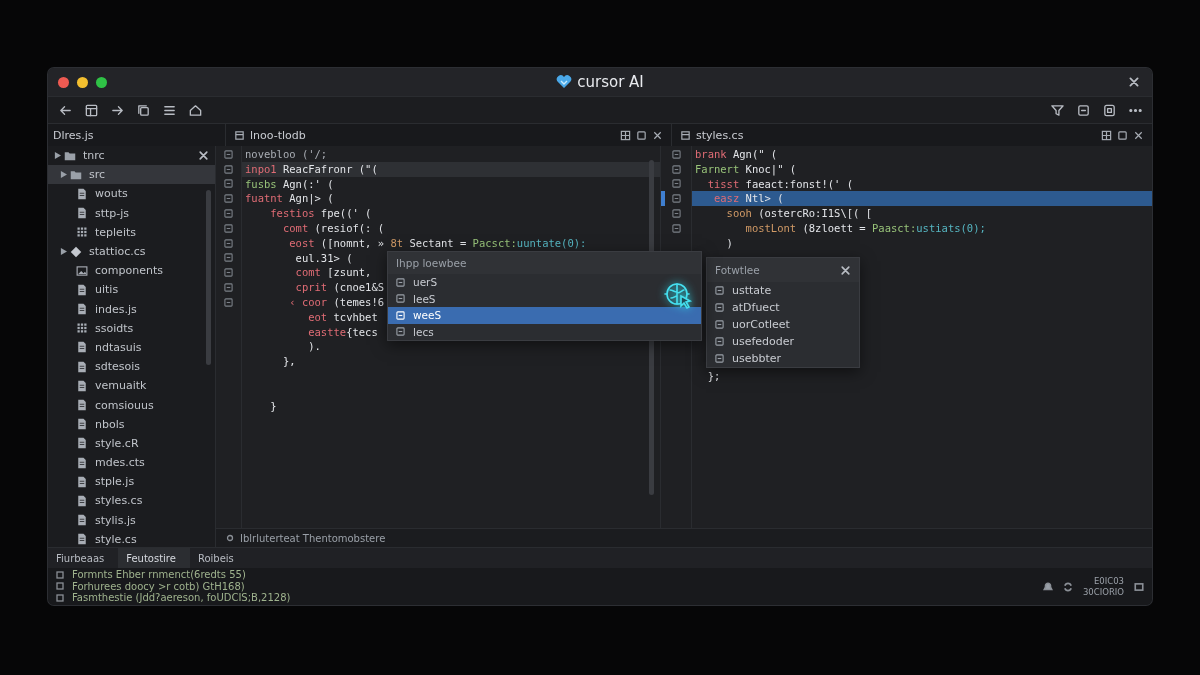 This screenshot has width=1200, height=675. I want to click on suggestion-item: weeS, so click(544, 315).